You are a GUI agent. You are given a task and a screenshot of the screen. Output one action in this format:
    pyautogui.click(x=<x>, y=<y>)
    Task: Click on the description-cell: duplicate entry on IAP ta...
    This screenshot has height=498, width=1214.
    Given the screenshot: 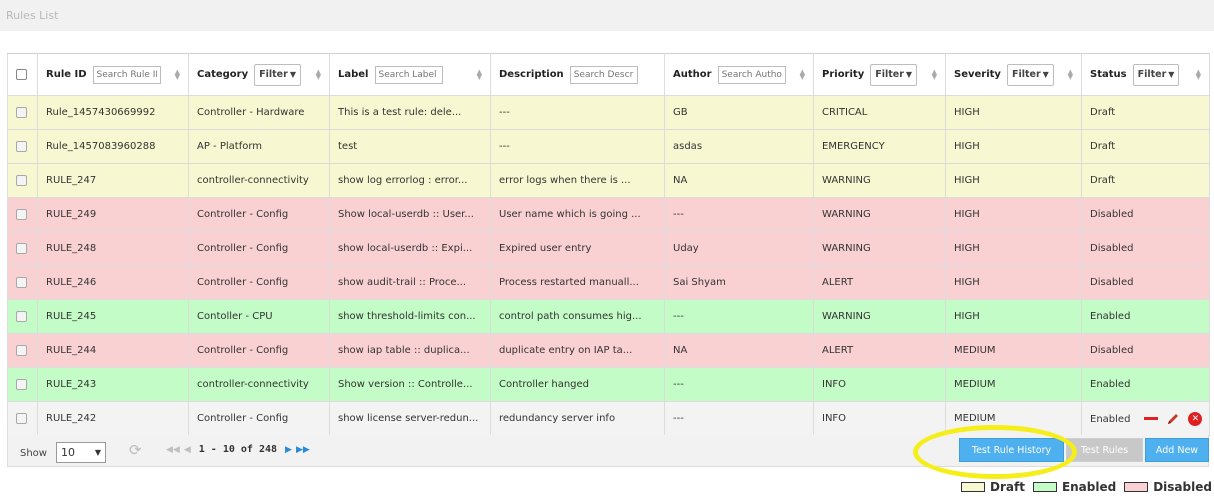 What is the action you would take?
    pyautogui.click(x=577, y=350)
    